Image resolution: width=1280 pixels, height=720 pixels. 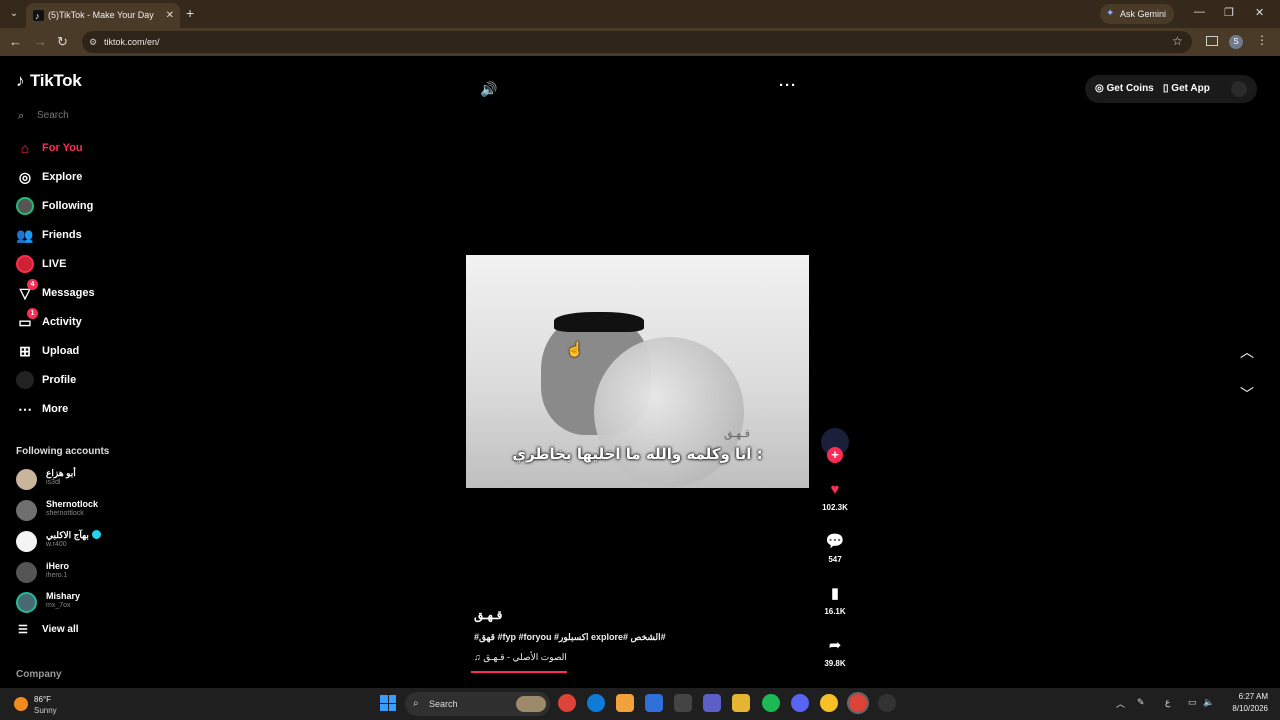 What do you see at coordinates (1143, 14) in the screenshot?
I see `ask-gemini-label: Ask Gemini` at bounding box center [1143, 14].